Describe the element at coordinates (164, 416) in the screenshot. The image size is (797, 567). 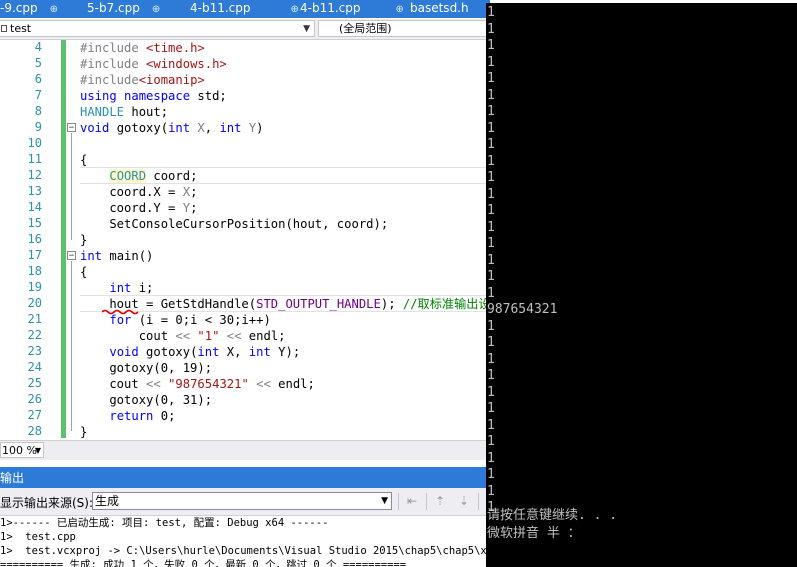
I see `code-token: 0;` at that location.